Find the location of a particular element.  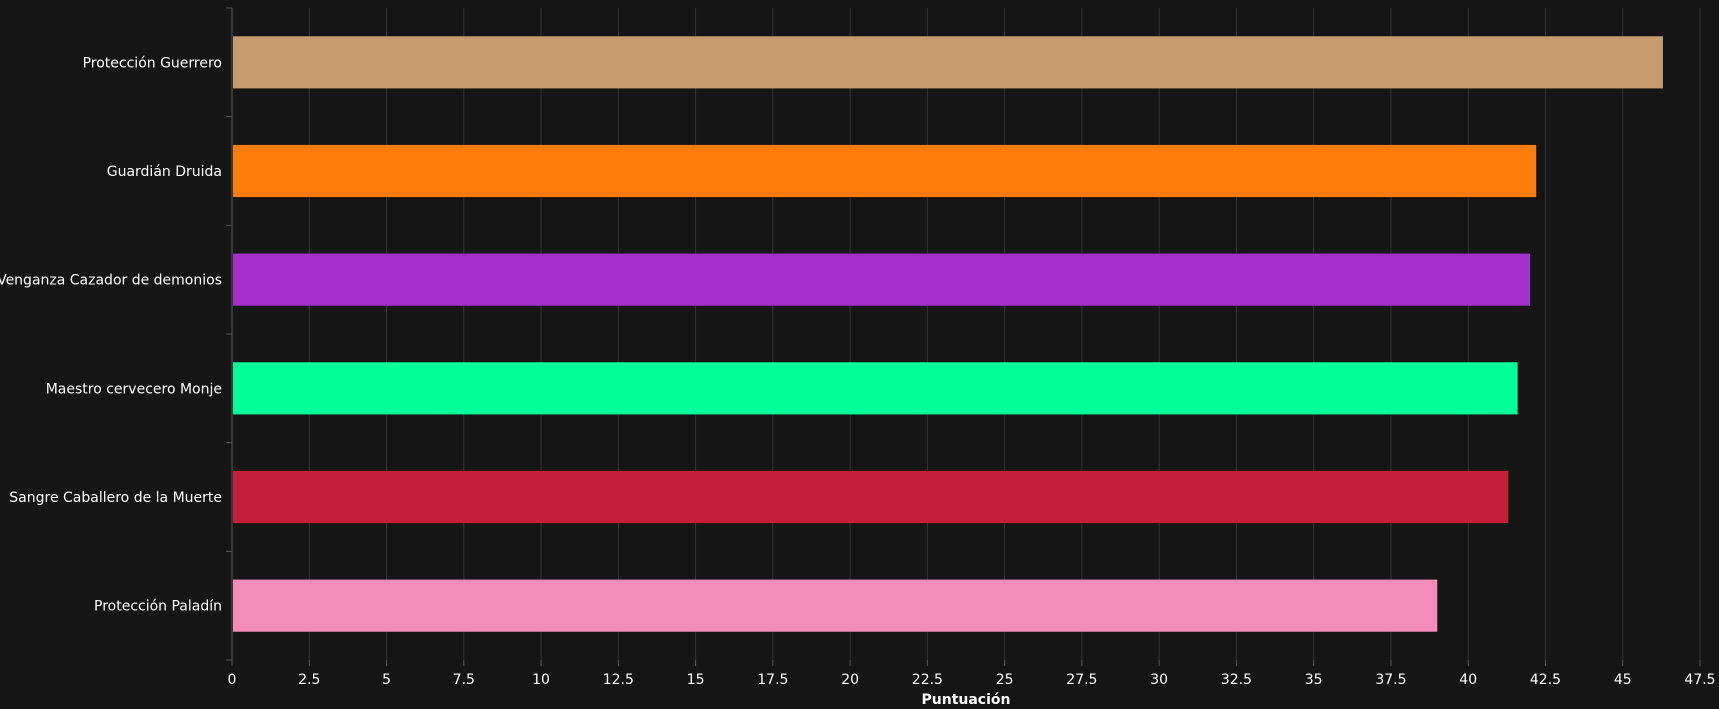

x-tick-label: 7.5 is located at coordinates (464, 680).